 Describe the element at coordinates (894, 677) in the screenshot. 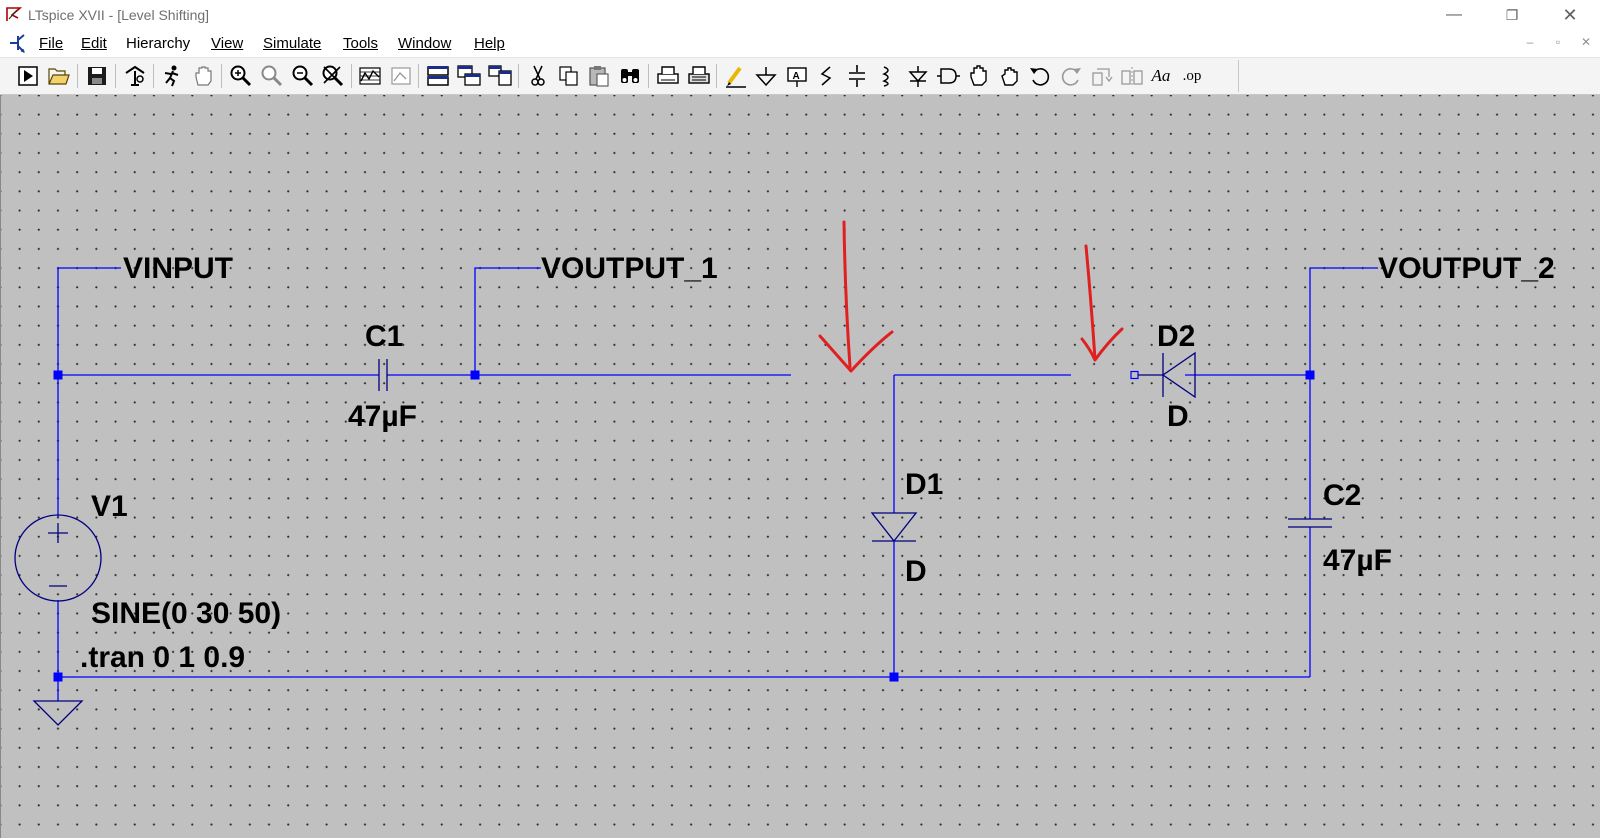

I see `junction-ground-d1` at that location.